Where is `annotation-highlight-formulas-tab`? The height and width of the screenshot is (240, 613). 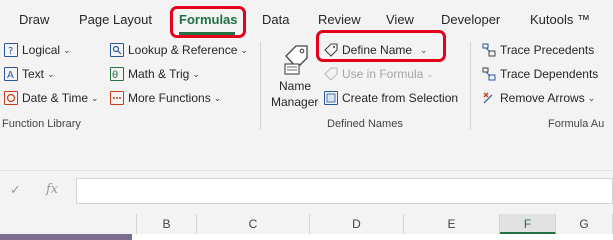 annotation-highlight-formulas-tab is located at coordinates (208, 22).